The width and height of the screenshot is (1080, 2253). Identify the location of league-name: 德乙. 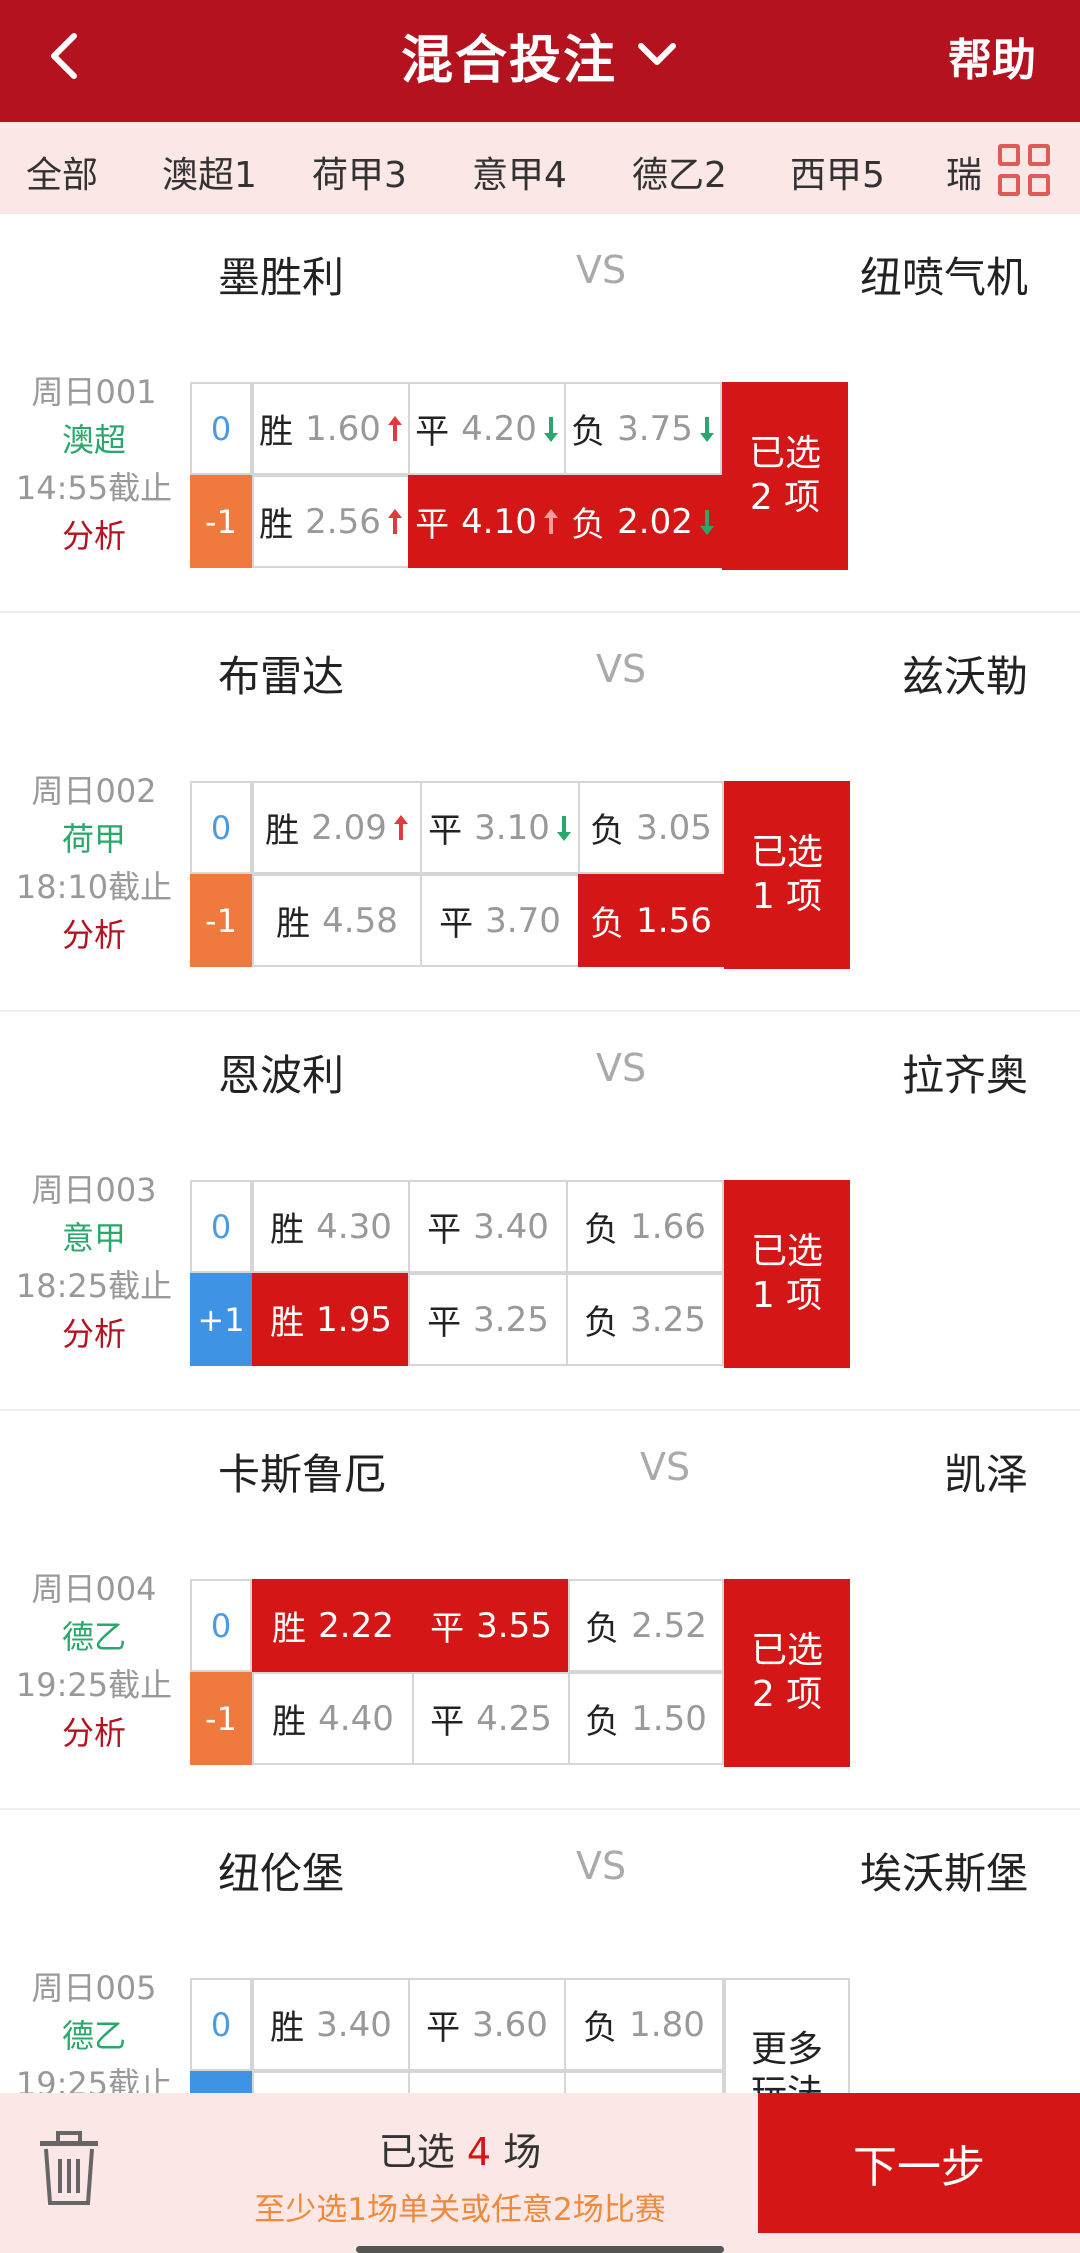
(93, 2036).